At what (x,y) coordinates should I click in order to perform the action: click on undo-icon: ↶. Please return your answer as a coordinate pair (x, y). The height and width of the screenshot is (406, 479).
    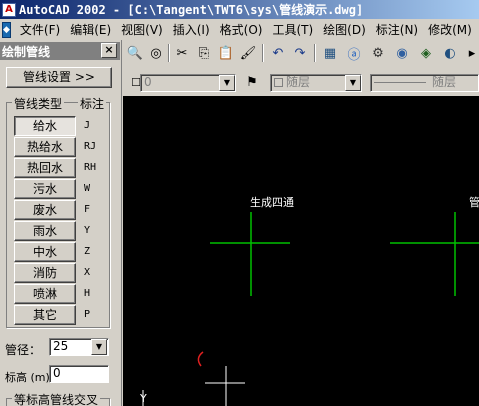
    Looking at the image, I should click on (278, 53).